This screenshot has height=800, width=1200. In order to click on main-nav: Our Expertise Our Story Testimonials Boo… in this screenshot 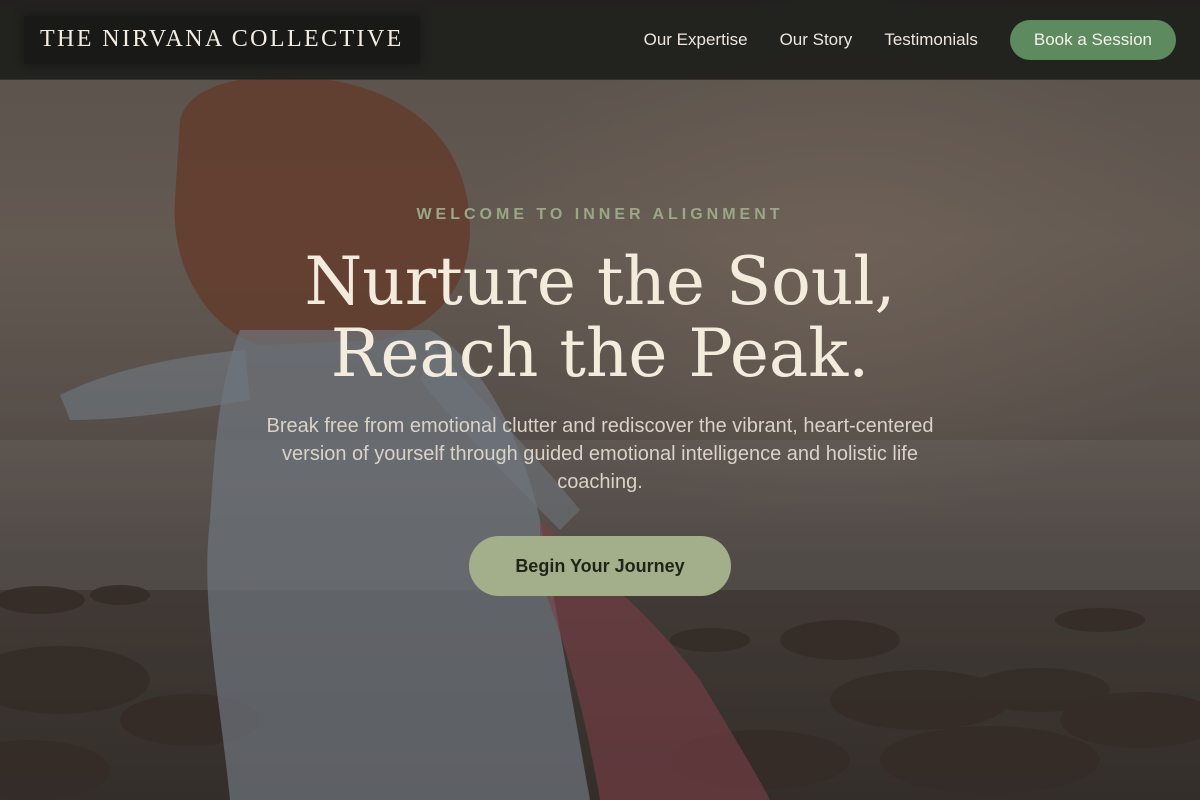, I will do `click(910, 39)`.